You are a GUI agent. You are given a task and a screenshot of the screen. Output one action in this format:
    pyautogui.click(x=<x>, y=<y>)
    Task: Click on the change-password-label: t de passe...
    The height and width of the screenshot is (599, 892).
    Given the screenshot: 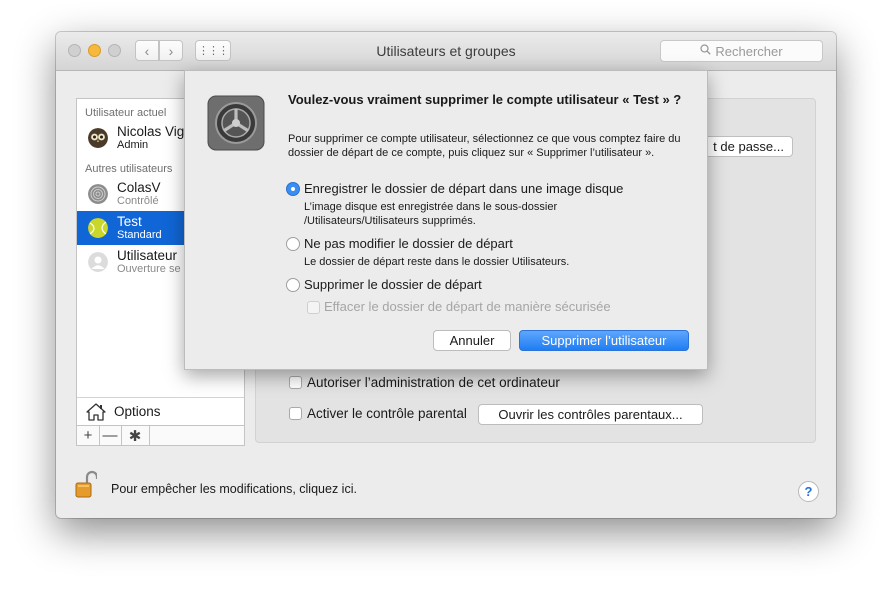 What is the action you would take?
    pyautogui.click(x=748, y=146)
    